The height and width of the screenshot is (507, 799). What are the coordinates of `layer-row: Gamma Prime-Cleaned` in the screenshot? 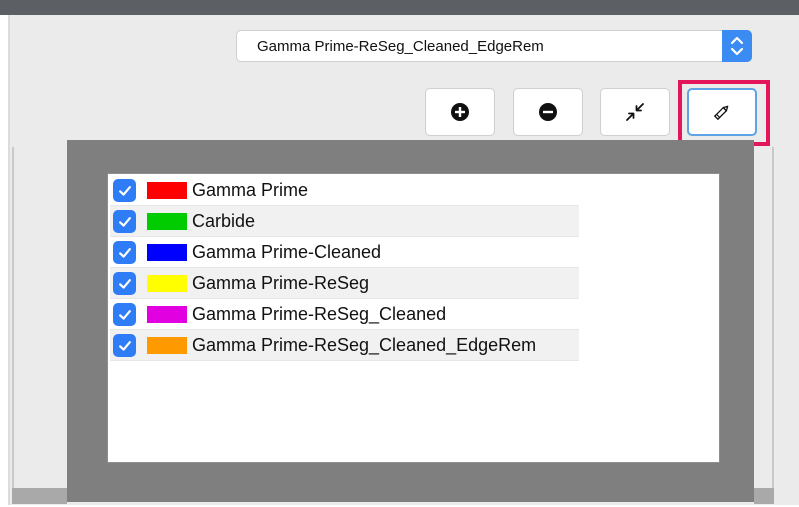 It's located at (344, 252).